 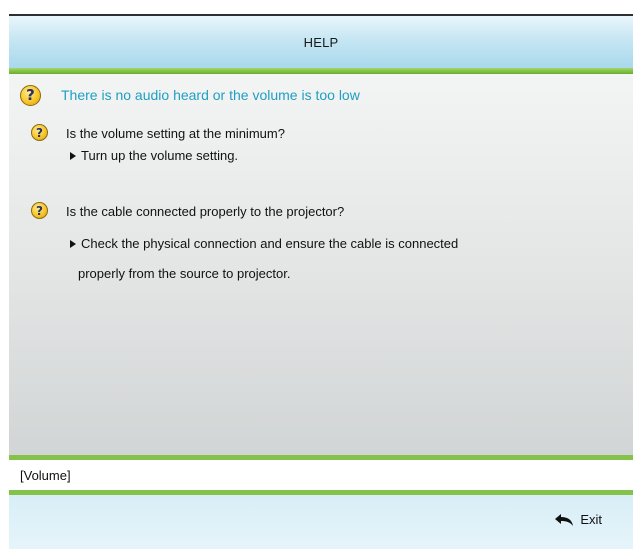 I want to click on answer-1-line-1: Turn up the volume setting., so click(x=160, y=155).